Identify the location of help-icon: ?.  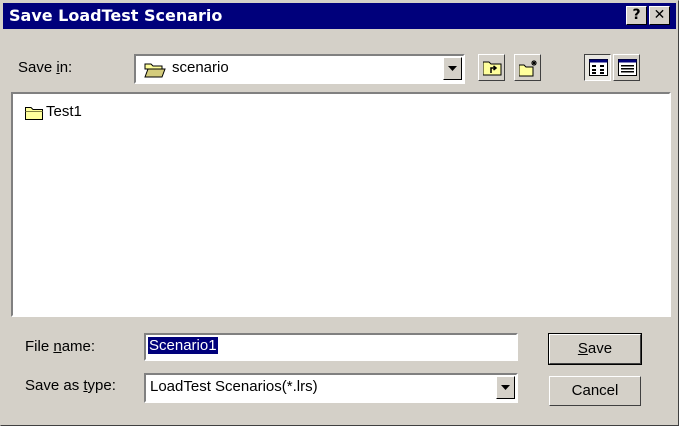
(636, 15).